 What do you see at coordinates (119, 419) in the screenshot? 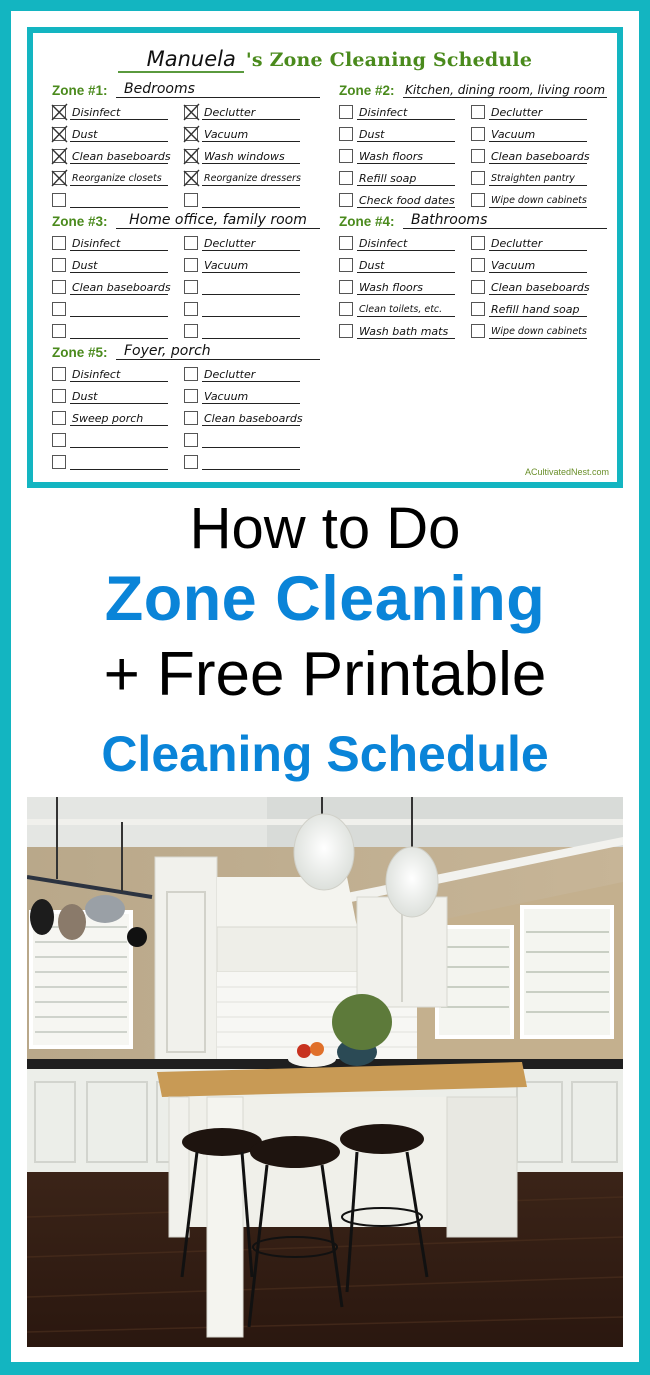
I see `task-text-field: Sweep porch` at bounding box center [119, 419].